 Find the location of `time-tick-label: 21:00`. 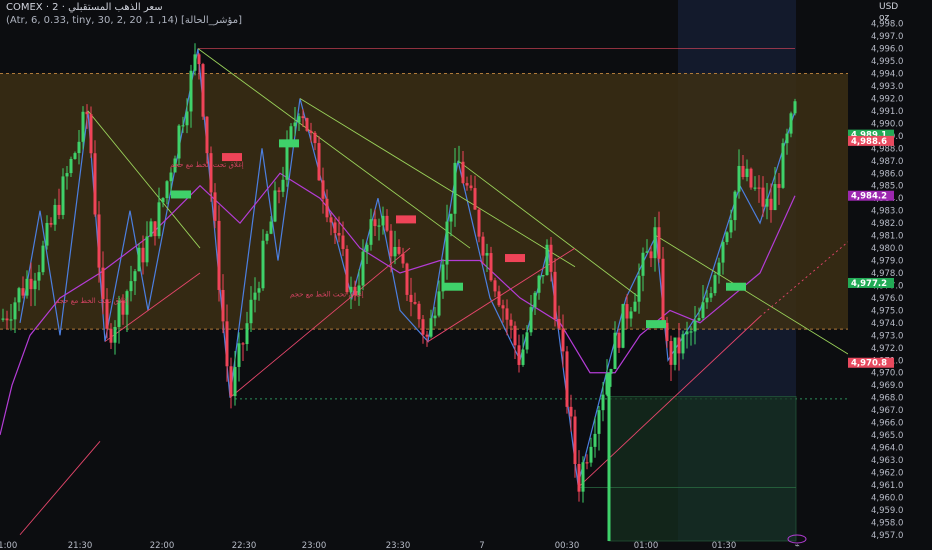

time-tick-label: 21:00 is located at coordinates (8, 545).